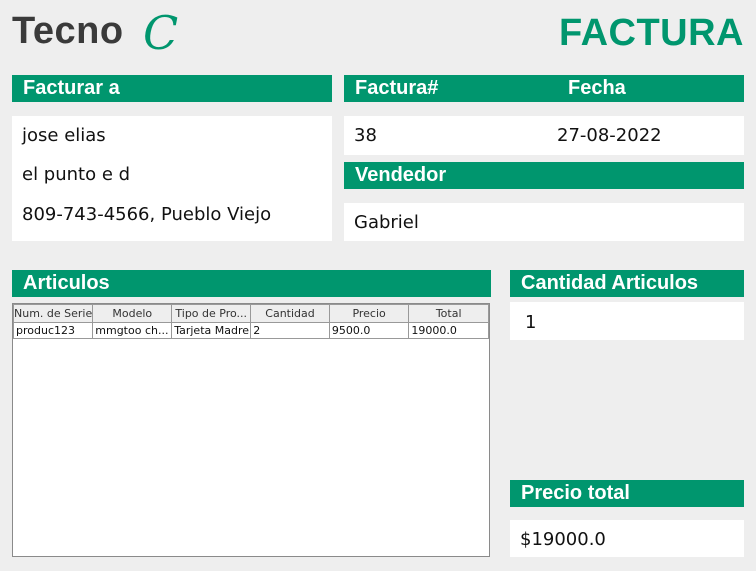  I want to click on quantity-header: Cantidad Articulos, so click(627, 283).